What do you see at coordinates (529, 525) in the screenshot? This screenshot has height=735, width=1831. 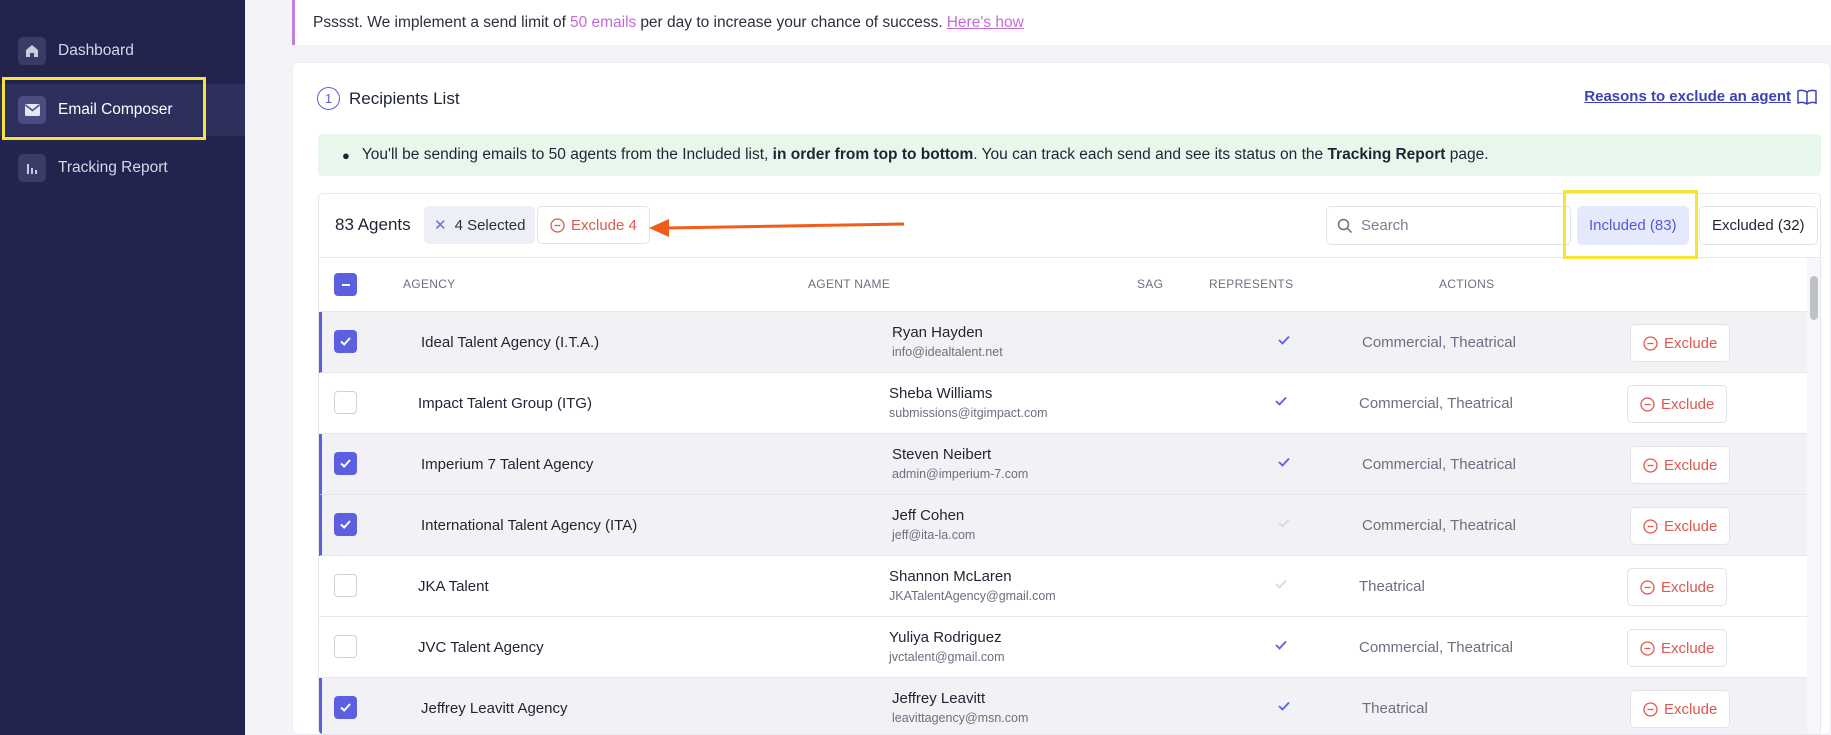 I see `agency-name: International Talent Agency (ITA)` at bounding box center [529, 525].